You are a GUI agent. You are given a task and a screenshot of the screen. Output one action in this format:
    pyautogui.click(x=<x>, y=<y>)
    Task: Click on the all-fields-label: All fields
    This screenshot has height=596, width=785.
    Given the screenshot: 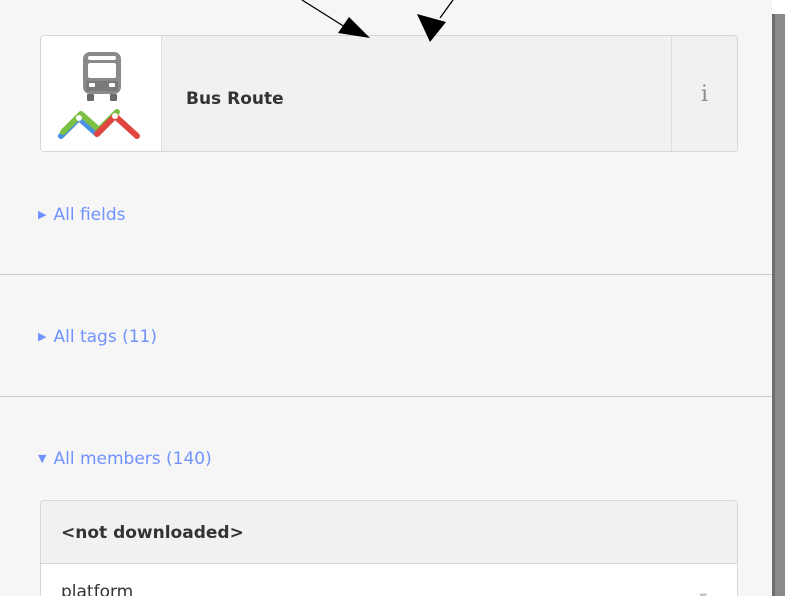 What is the action you would take?
    pyautogui.click(x=89, y=215)
    